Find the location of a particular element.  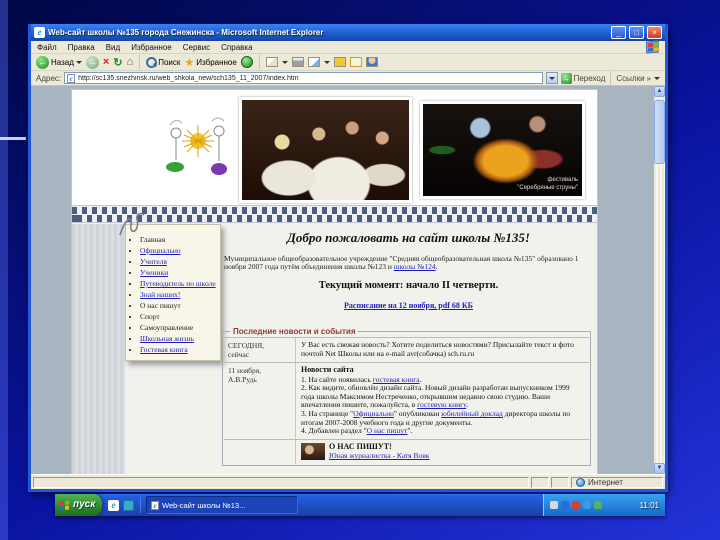

sidebar-item-school-life: Школьная жизнь is located at coordinates (167, 338).